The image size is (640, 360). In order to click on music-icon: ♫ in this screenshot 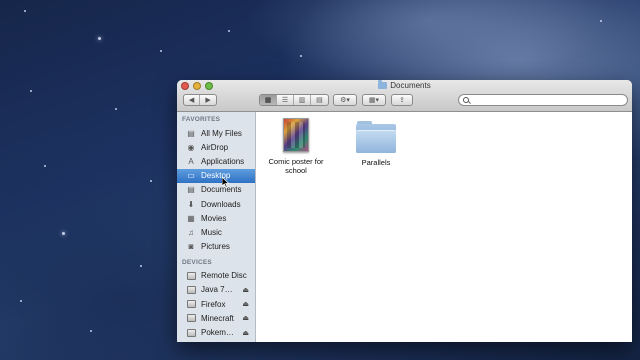, I will do `click(191, 232)`.